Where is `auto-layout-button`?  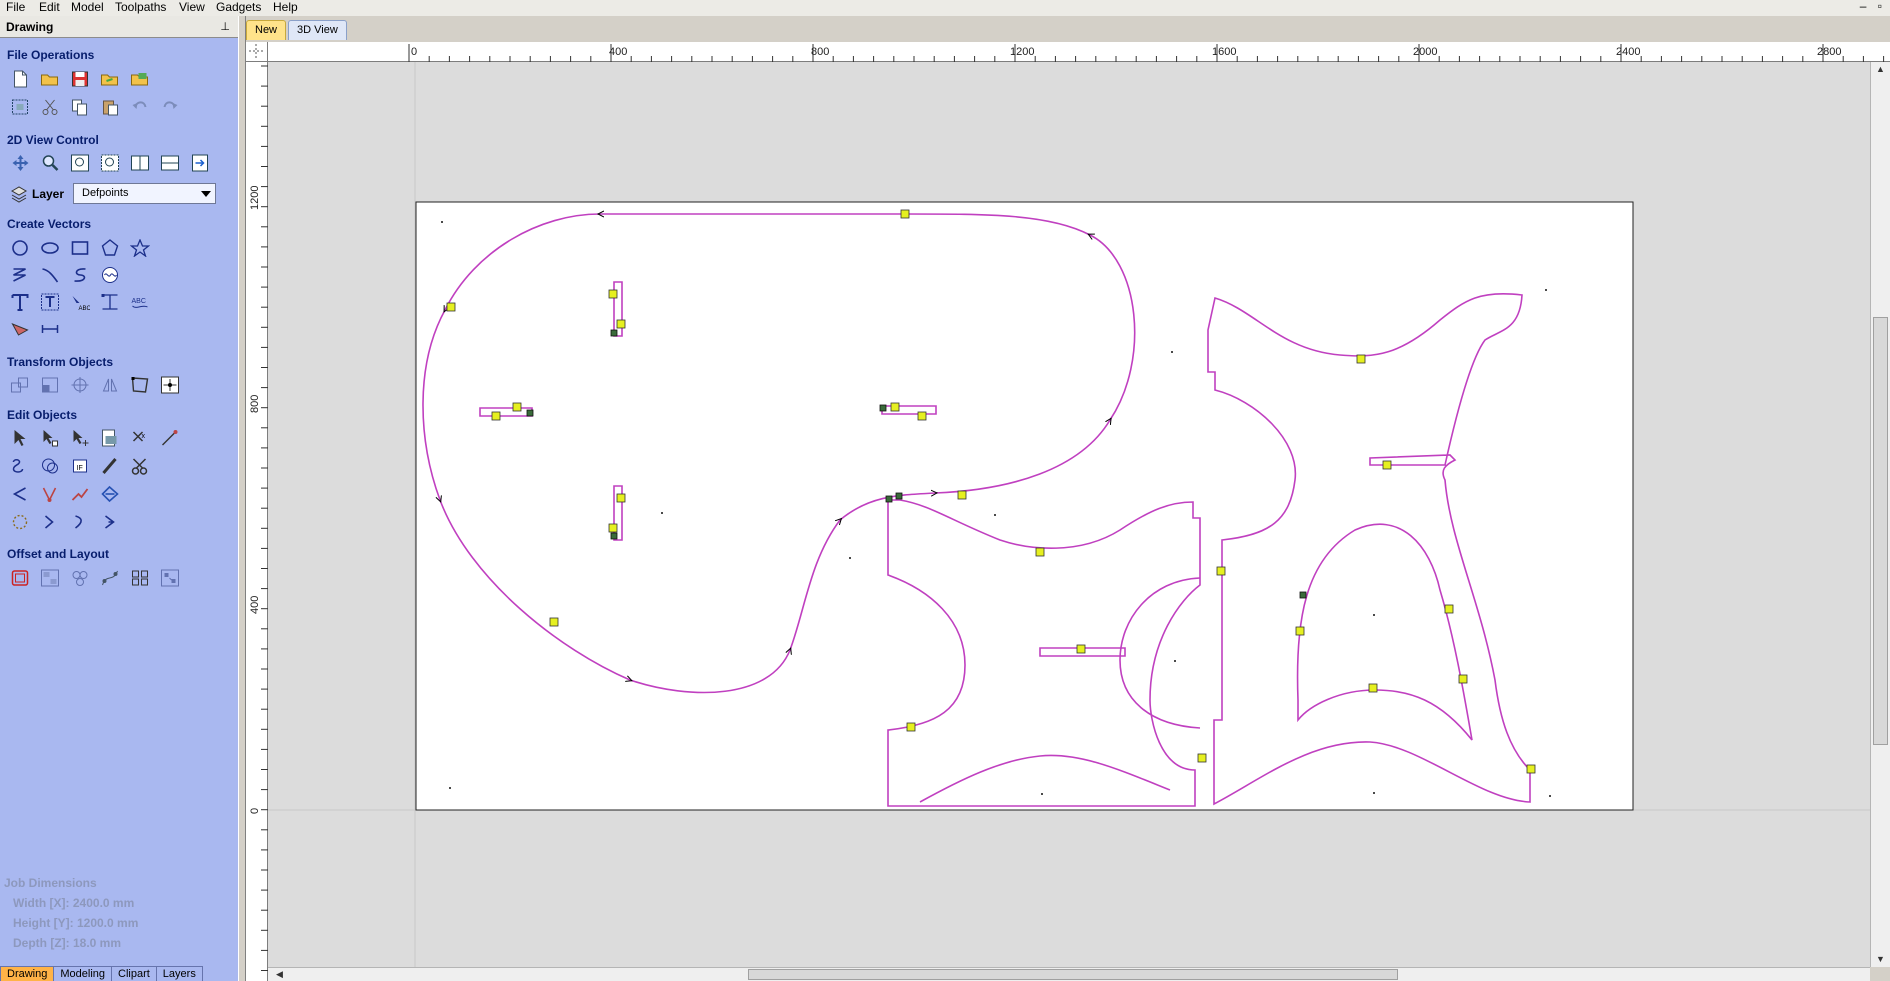 auto-layout-button is located at coordinates (170, 578).